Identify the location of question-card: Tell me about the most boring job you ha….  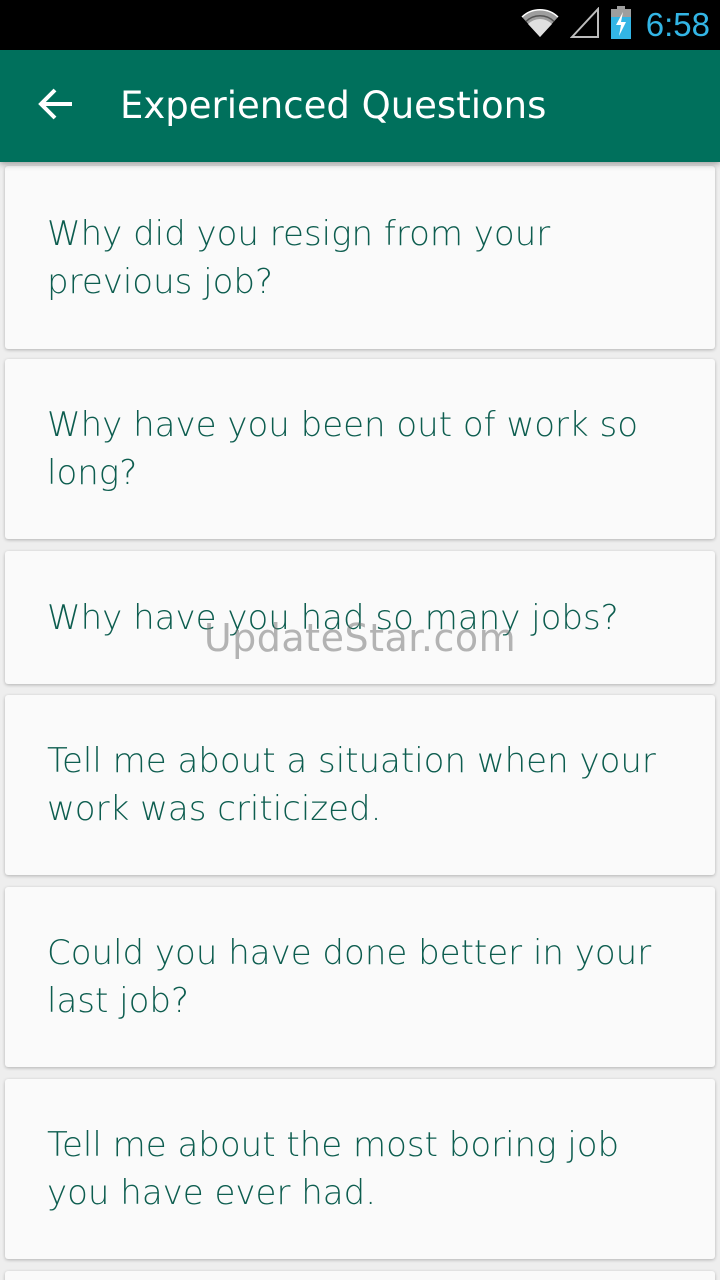
(360, 1169).